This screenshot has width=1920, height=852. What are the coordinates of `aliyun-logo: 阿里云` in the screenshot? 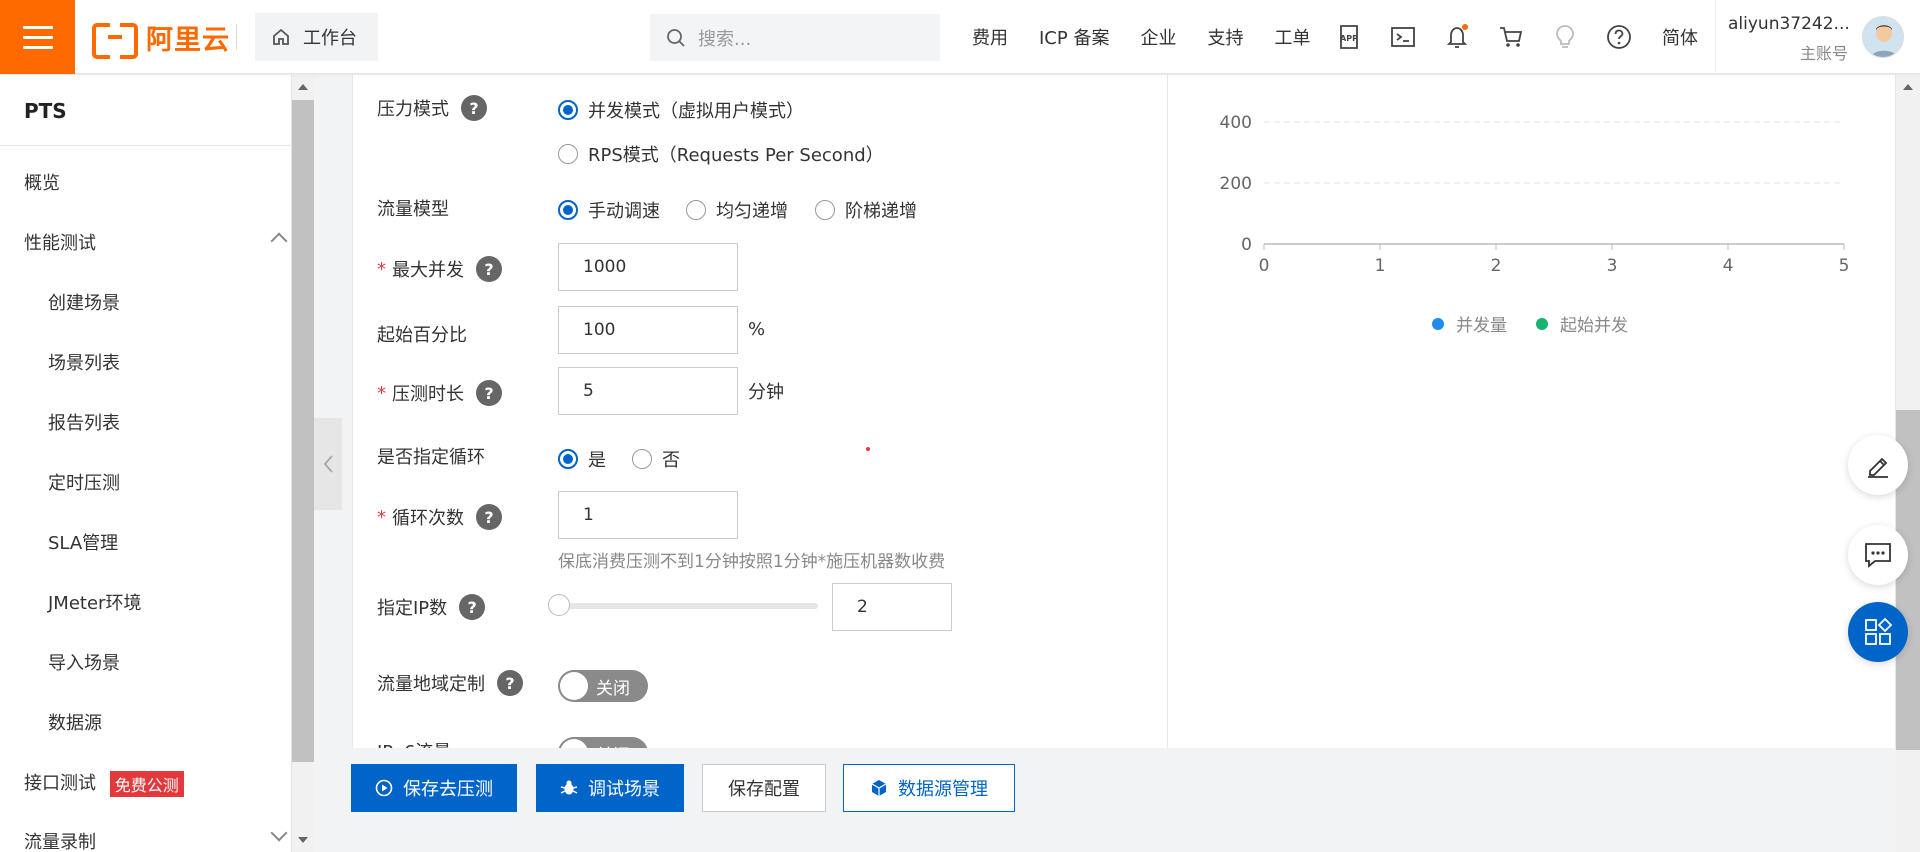 It's located at (161, 39).